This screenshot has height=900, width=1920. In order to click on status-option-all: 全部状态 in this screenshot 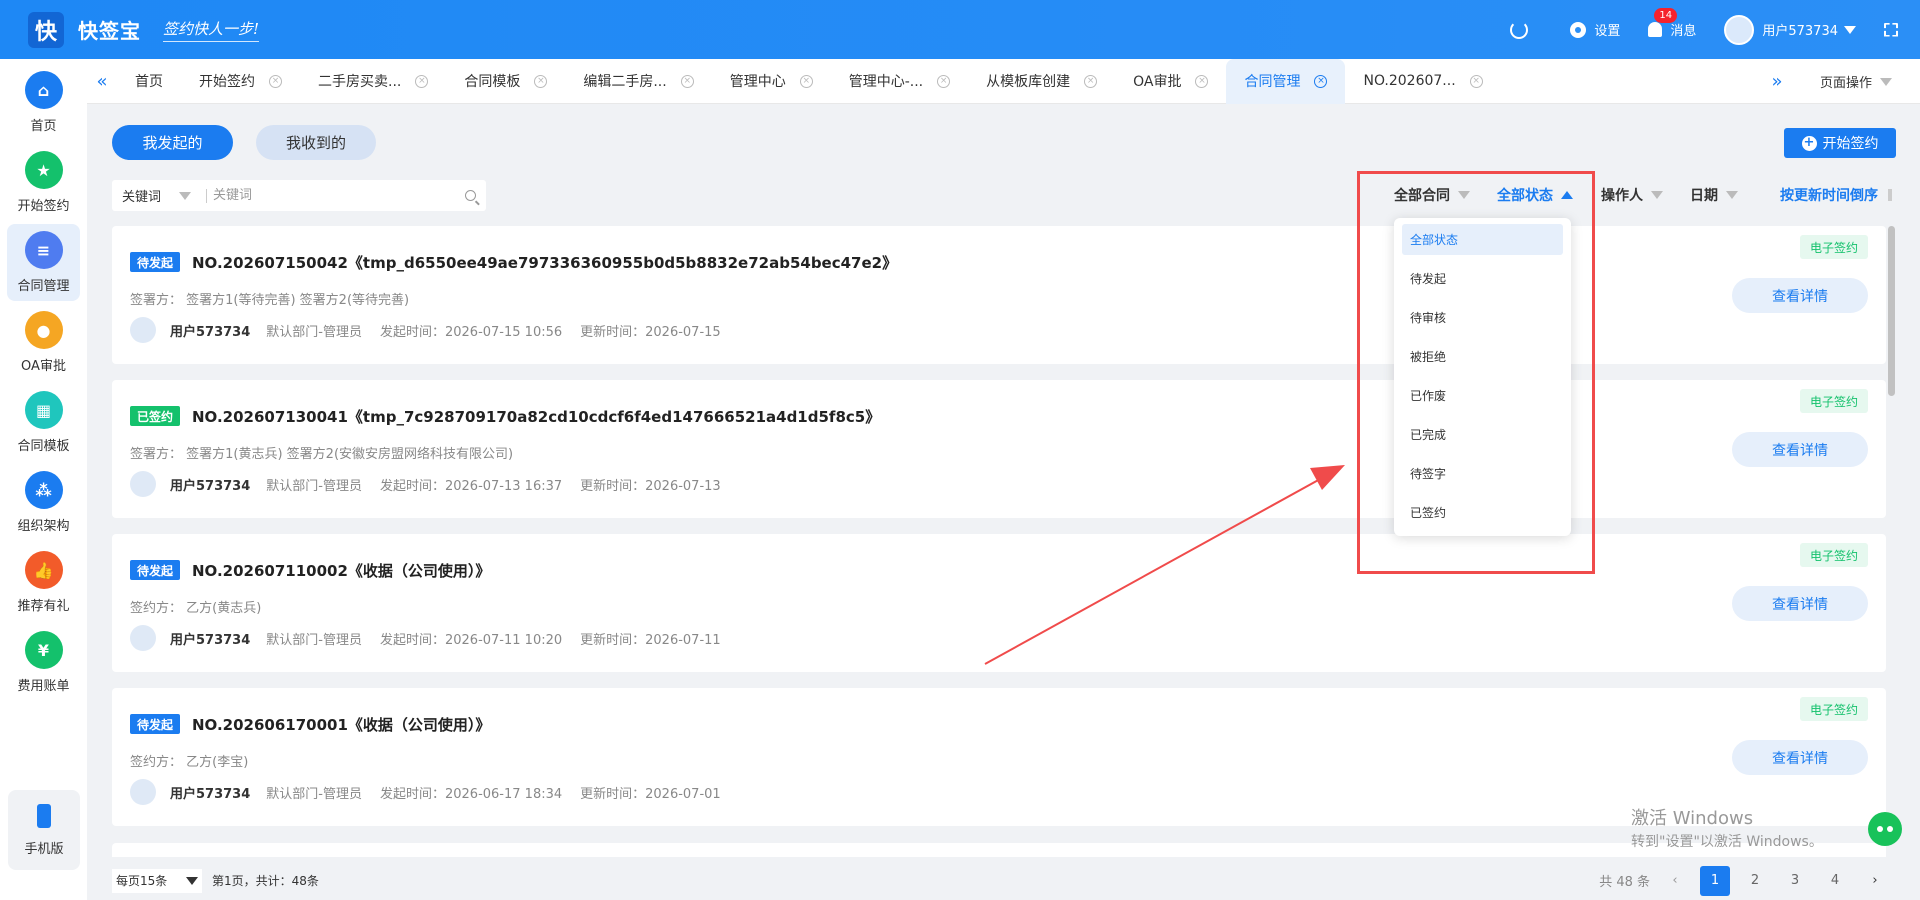, I will do `click(1482, 239)`.